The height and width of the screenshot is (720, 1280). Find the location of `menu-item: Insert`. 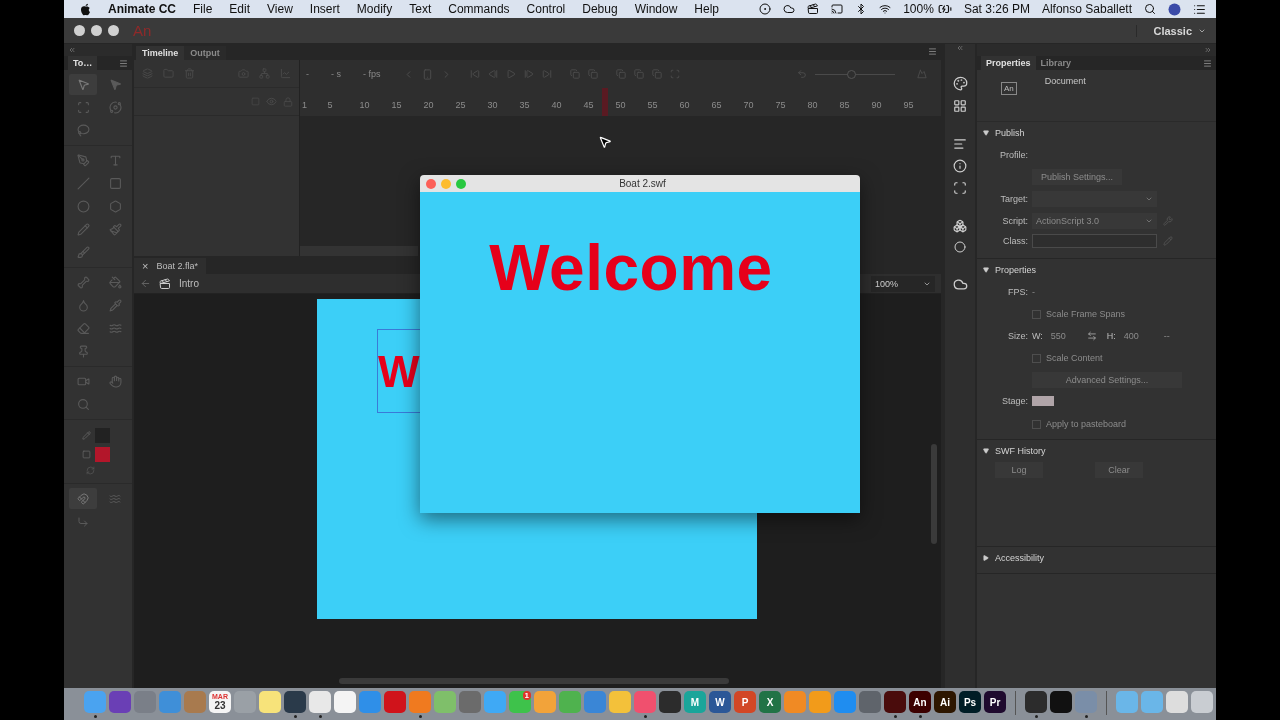

menu-item: Insert is located at coordinates (324, 9).